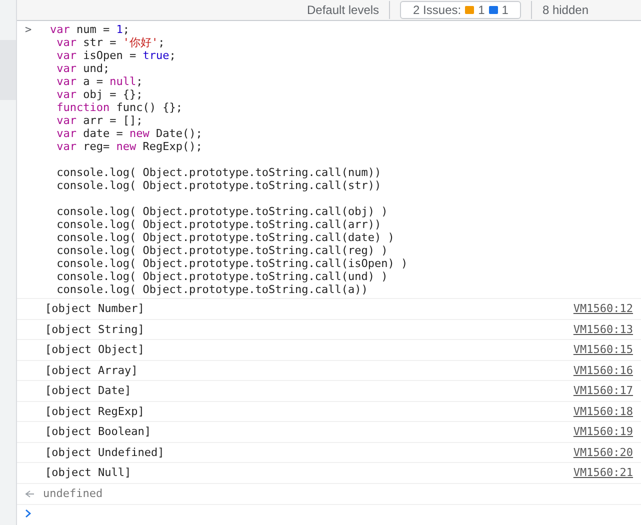 The image size is (641, 525). I want to click on code-line: var reg= new RegExp();, so click(130, 146).